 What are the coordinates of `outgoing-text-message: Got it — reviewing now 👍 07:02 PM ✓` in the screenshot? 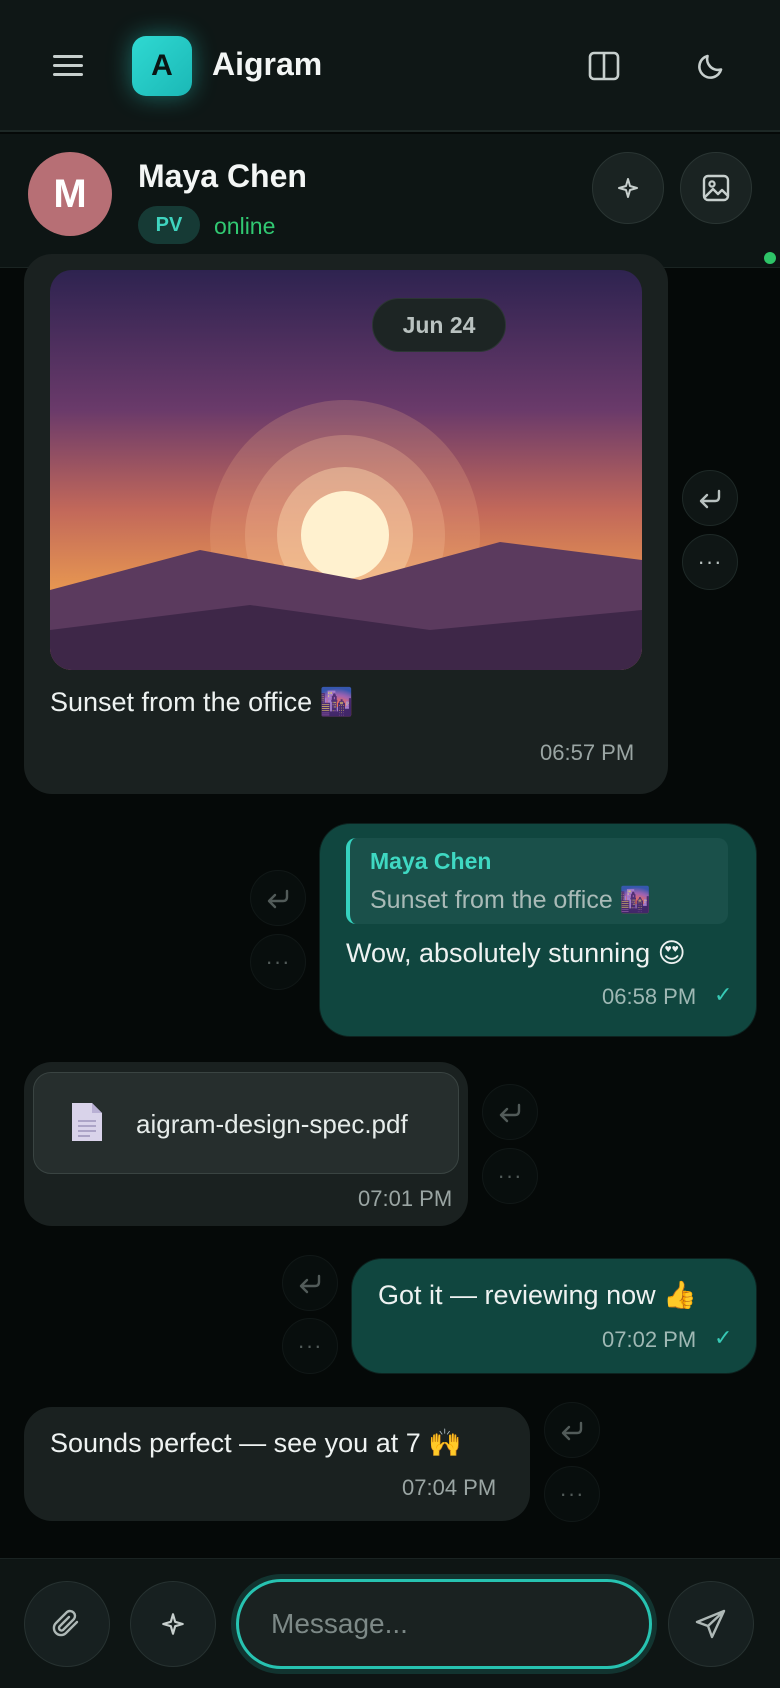 It's located at (554, 1316).